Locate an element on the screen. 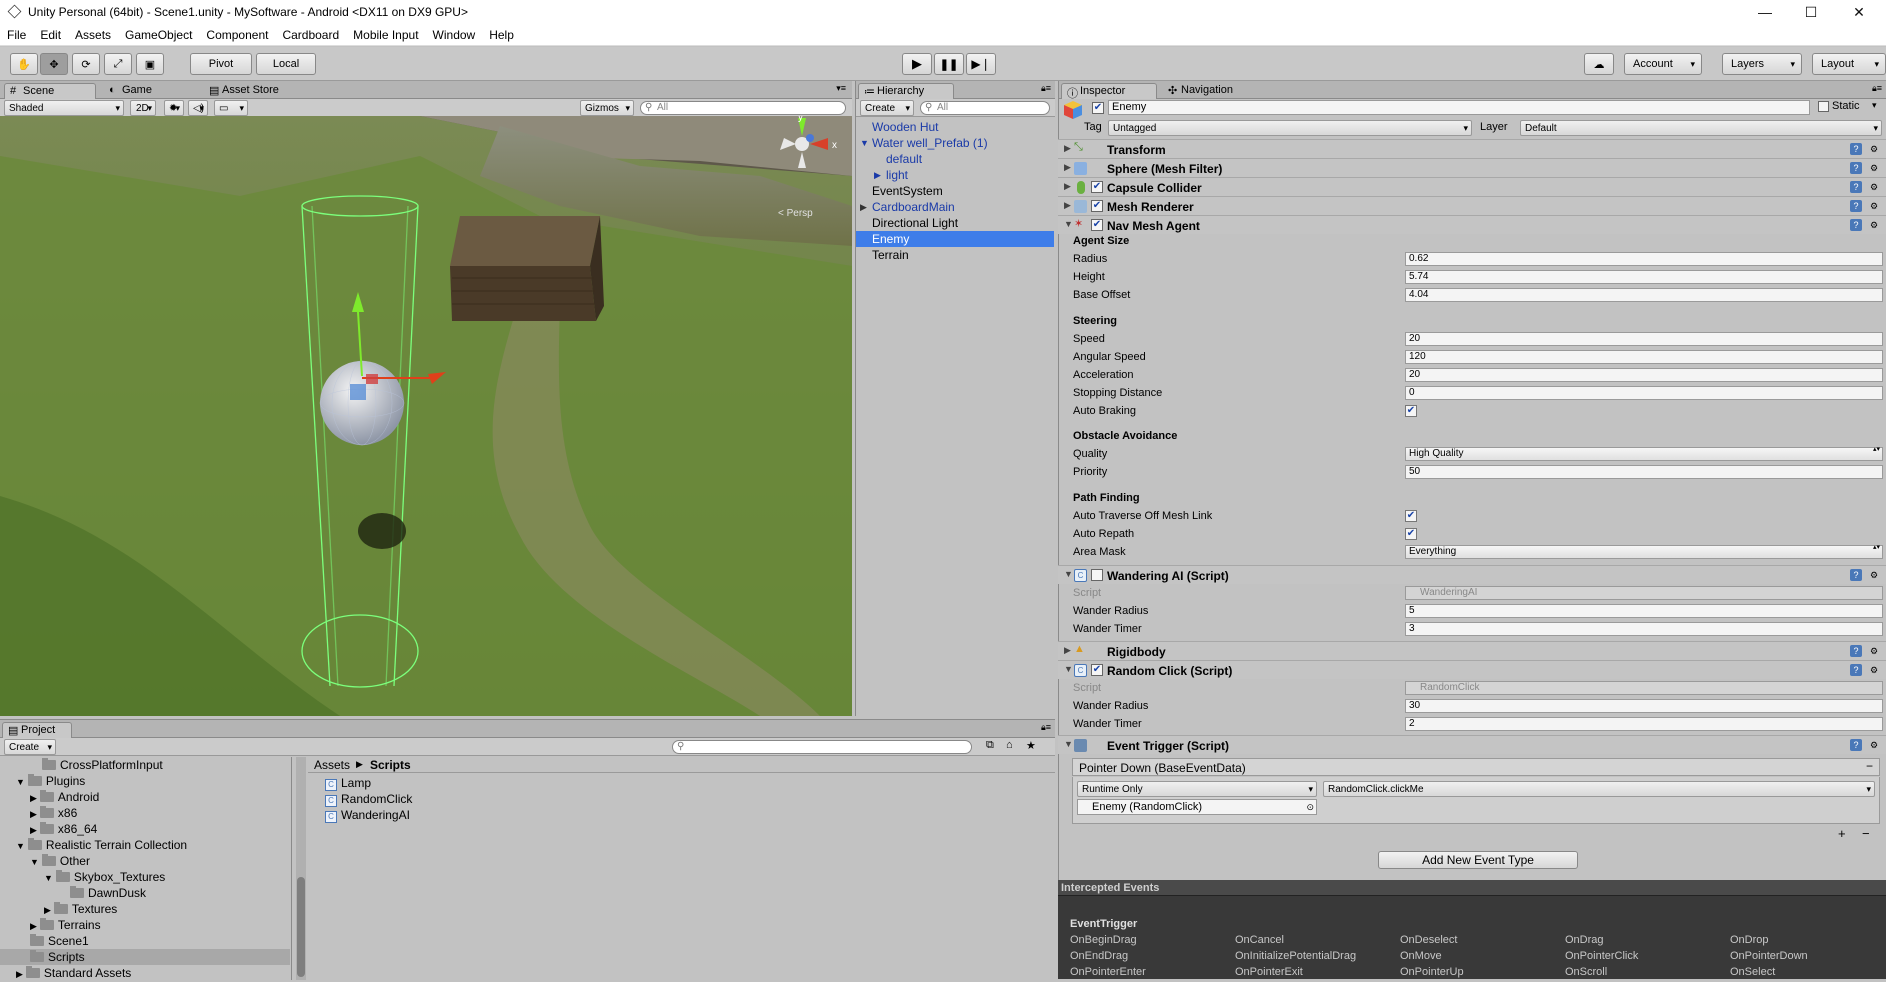 This screenshot has height=982, width=1886. function-dropdown: RandomClick.clickMe is located at coordinates (1599, 789).